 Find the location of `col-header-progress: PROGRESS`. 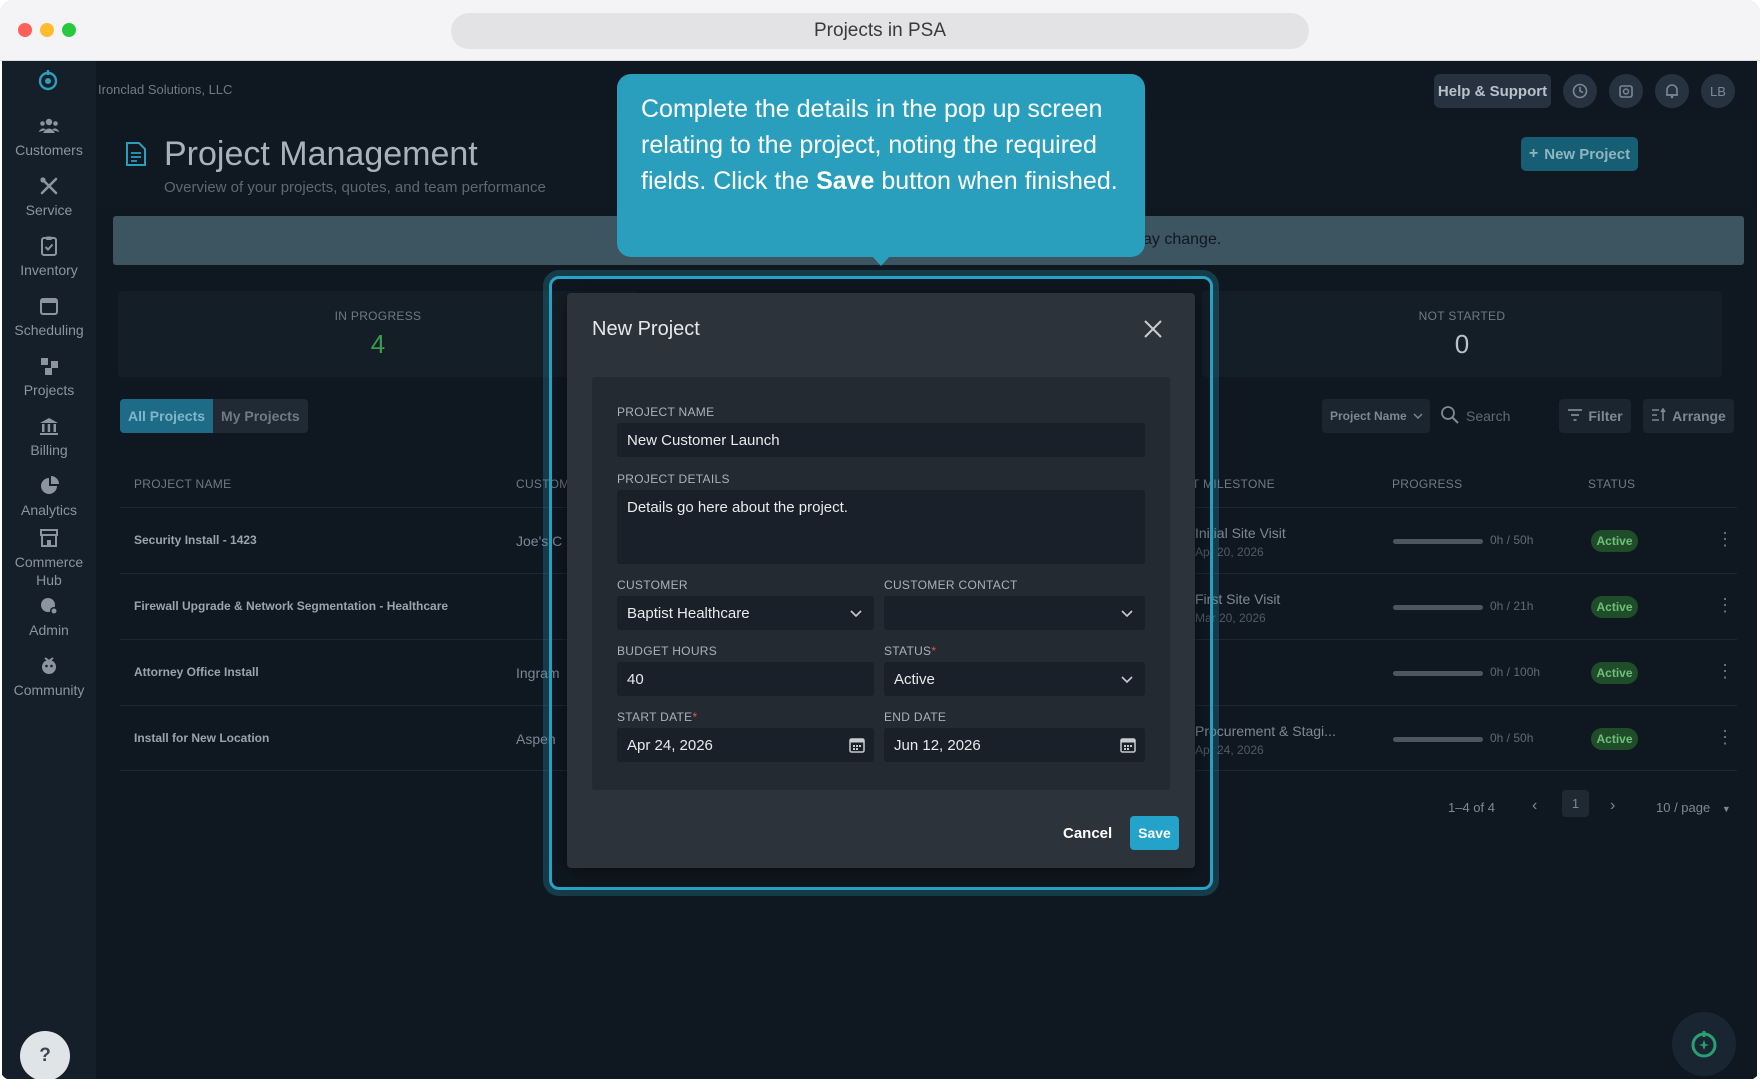

col-header-progress: PROGRESS is located at coordinates (1427, 484).